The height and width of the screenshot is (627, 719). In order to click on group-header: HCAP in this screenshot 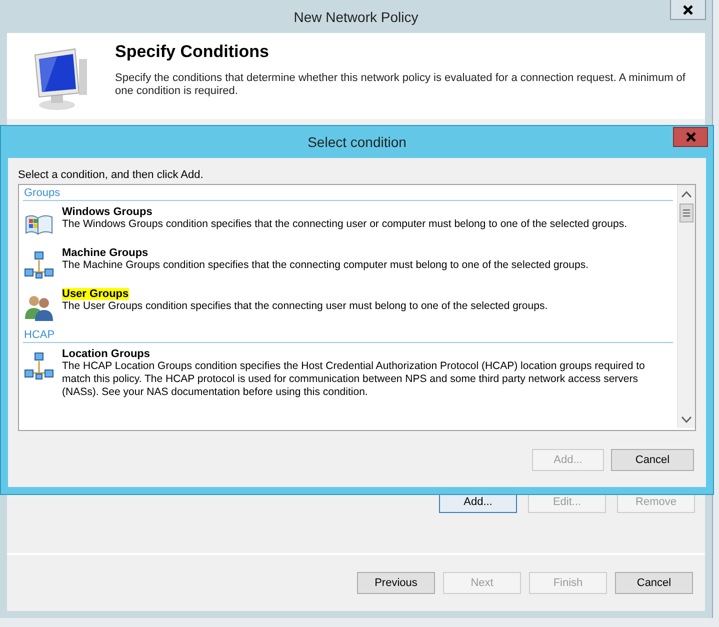, I will do `click(348, 335)`.